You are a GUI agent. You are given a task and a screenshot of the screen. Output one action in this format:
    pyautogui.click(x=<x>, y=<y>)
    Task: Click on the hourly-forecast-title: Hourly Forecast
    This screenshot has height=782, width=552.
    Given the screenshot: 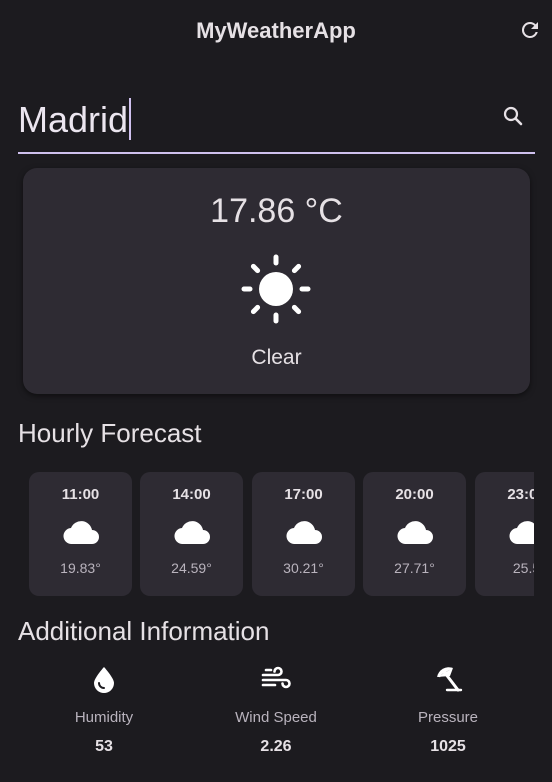 What is the action you would take?
    pyautogui.click(x=110, y=433)
    